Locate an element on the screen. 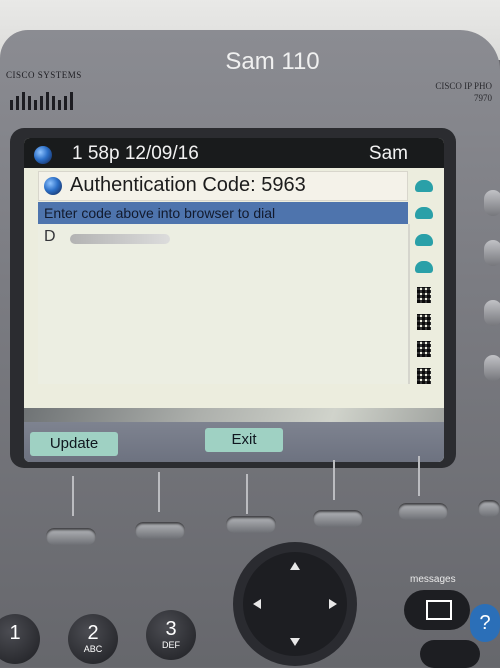 Image resolution: width=500 pixels, height=668 pixels. keypad-3: 3 DEF is located at coordinates (171, 635).